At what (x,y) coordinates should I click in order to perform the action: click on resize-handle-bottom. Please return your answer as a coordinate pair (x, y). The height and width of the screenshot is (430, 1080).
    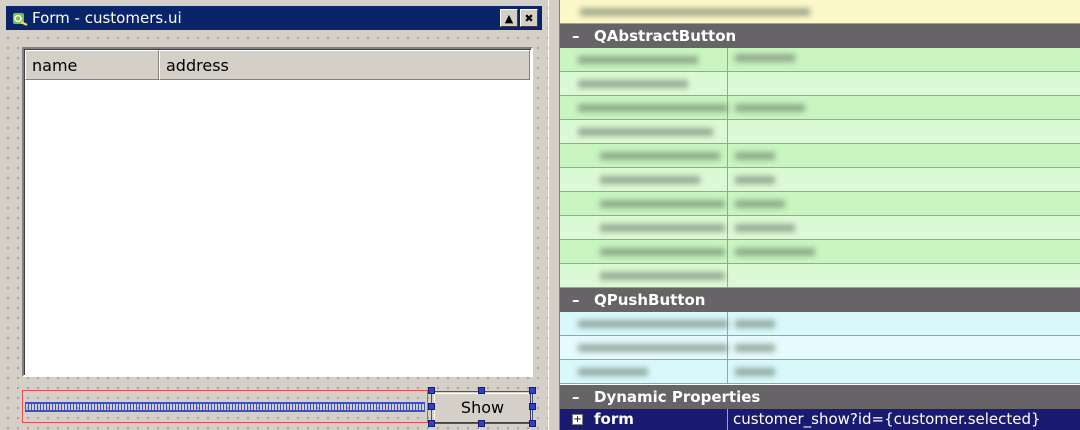
    Looking at the image, I should click on (481, 423).